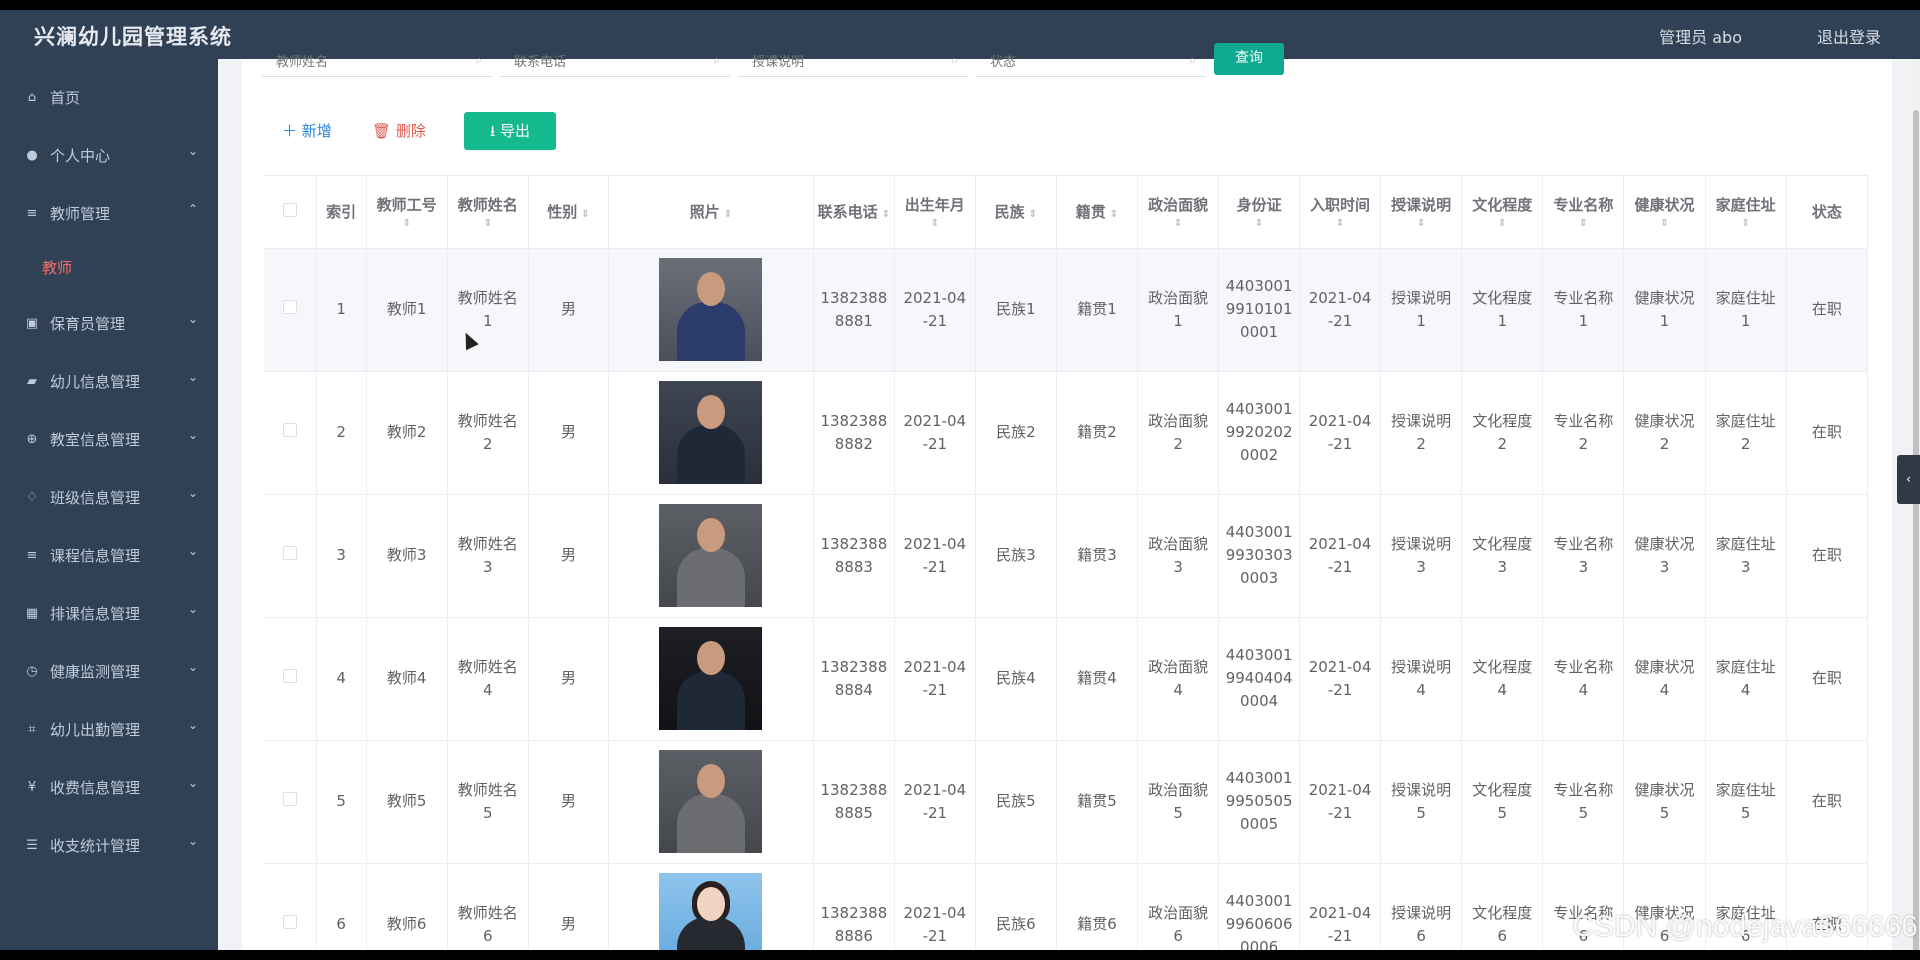  I want to click on status-search-input, so click(1076, 61).